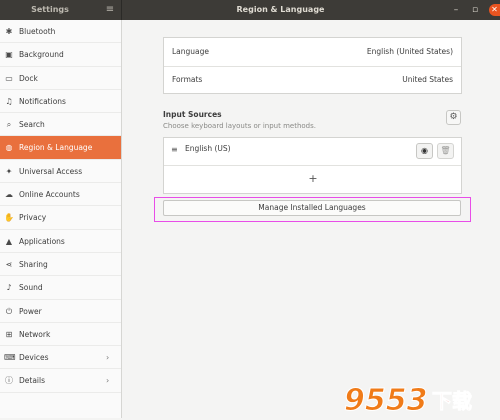  What do you see at coordinates (409, 51) in the screenshot?
I see `language-value: English (United States)` at bounding box center [409, 51].